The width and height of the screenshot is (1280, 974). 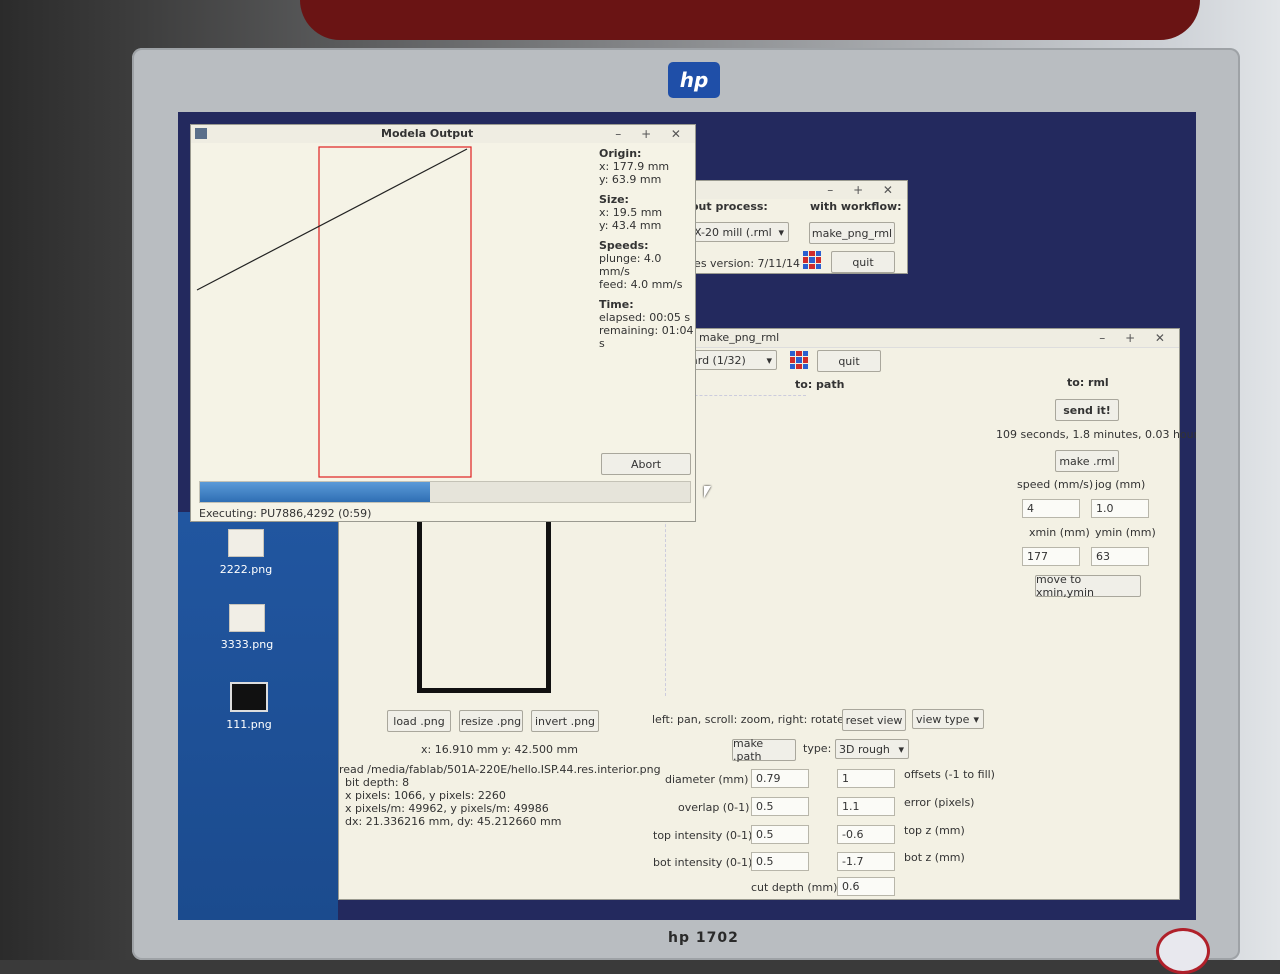 I want to click on plunge-speed: plunge: 4.0 mm/s, so click(x=630, y=265).